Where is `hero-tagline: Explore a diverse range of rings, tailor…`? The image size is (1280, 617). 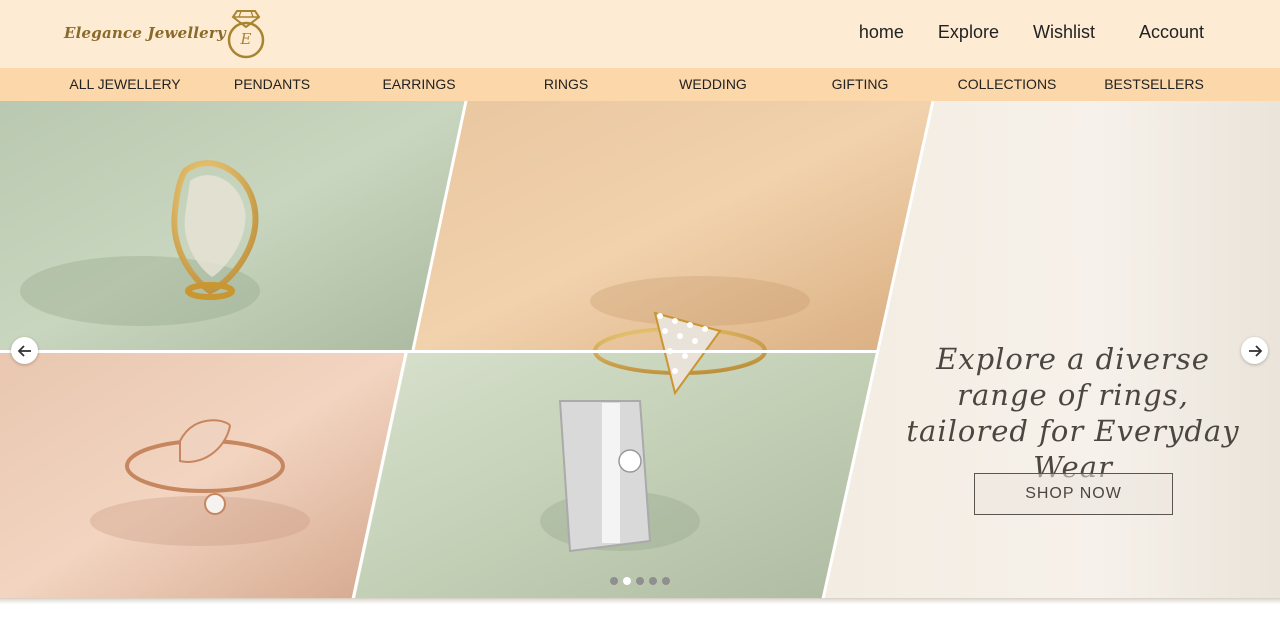
hero-tagline: Explore a diverse range of rings, tailor… is located at coordinates (1073, 413).